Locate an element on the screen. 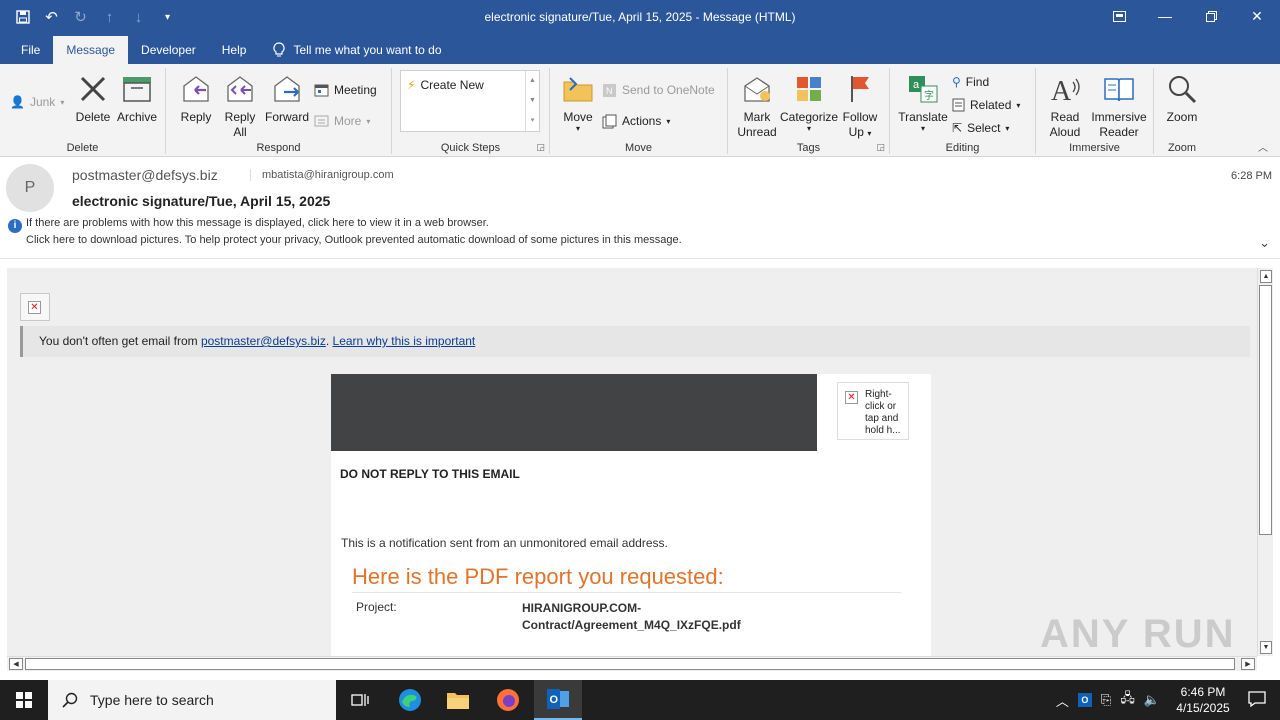  delete-button: Delete is located at coordinates (93, 98).